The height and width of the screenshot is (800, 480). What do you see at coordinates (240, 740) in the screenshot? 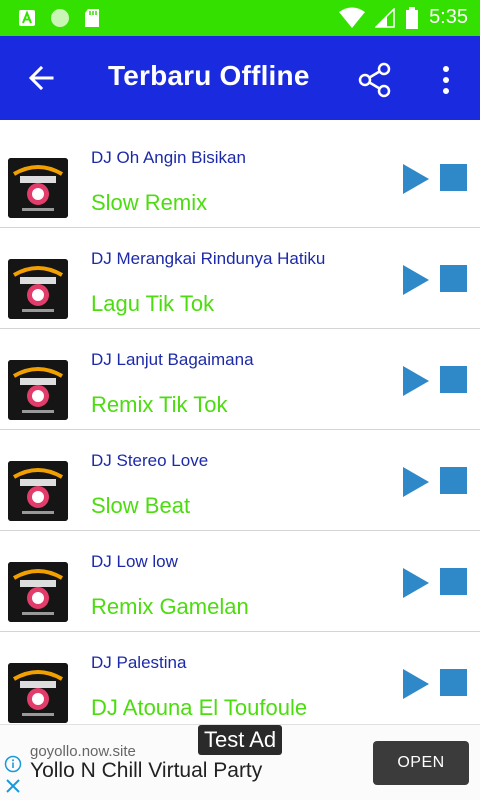
I see `ad-label: Test Ad` at bounding box center [240, 740].